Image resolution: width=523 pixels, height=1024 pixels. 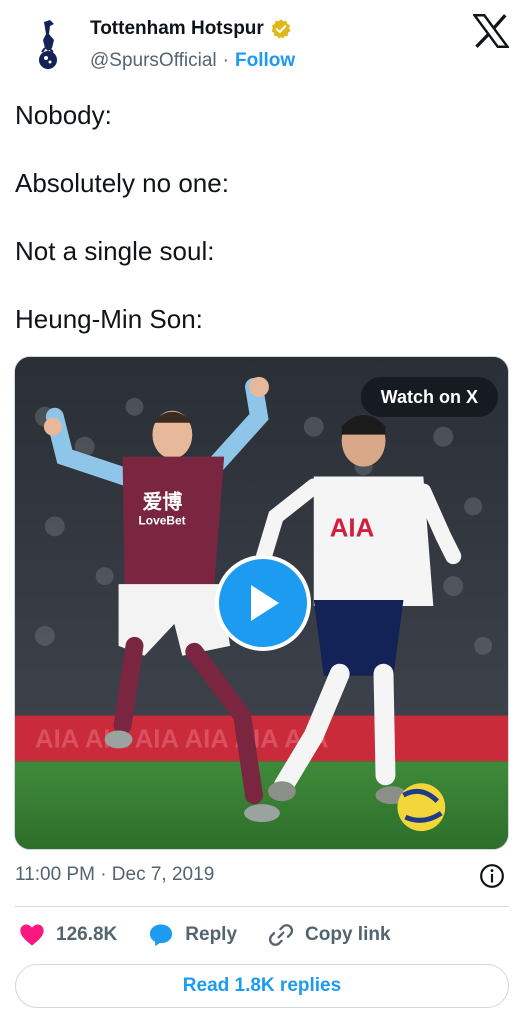 I want to click on action-bar: 126.8K Reply Copy link, so click(x=219, y=935).